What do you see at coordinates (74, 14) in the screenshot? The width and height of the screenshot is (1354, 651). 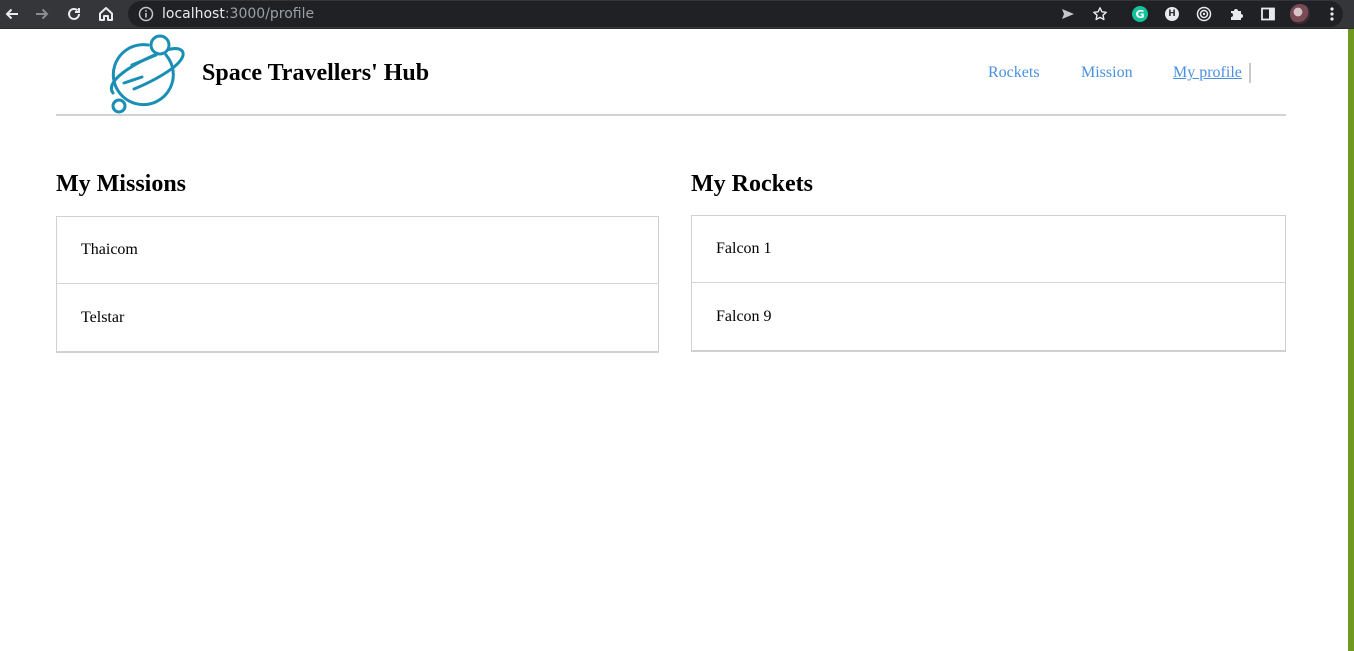 I see `reload-icon` at bounding box center [74, 14].